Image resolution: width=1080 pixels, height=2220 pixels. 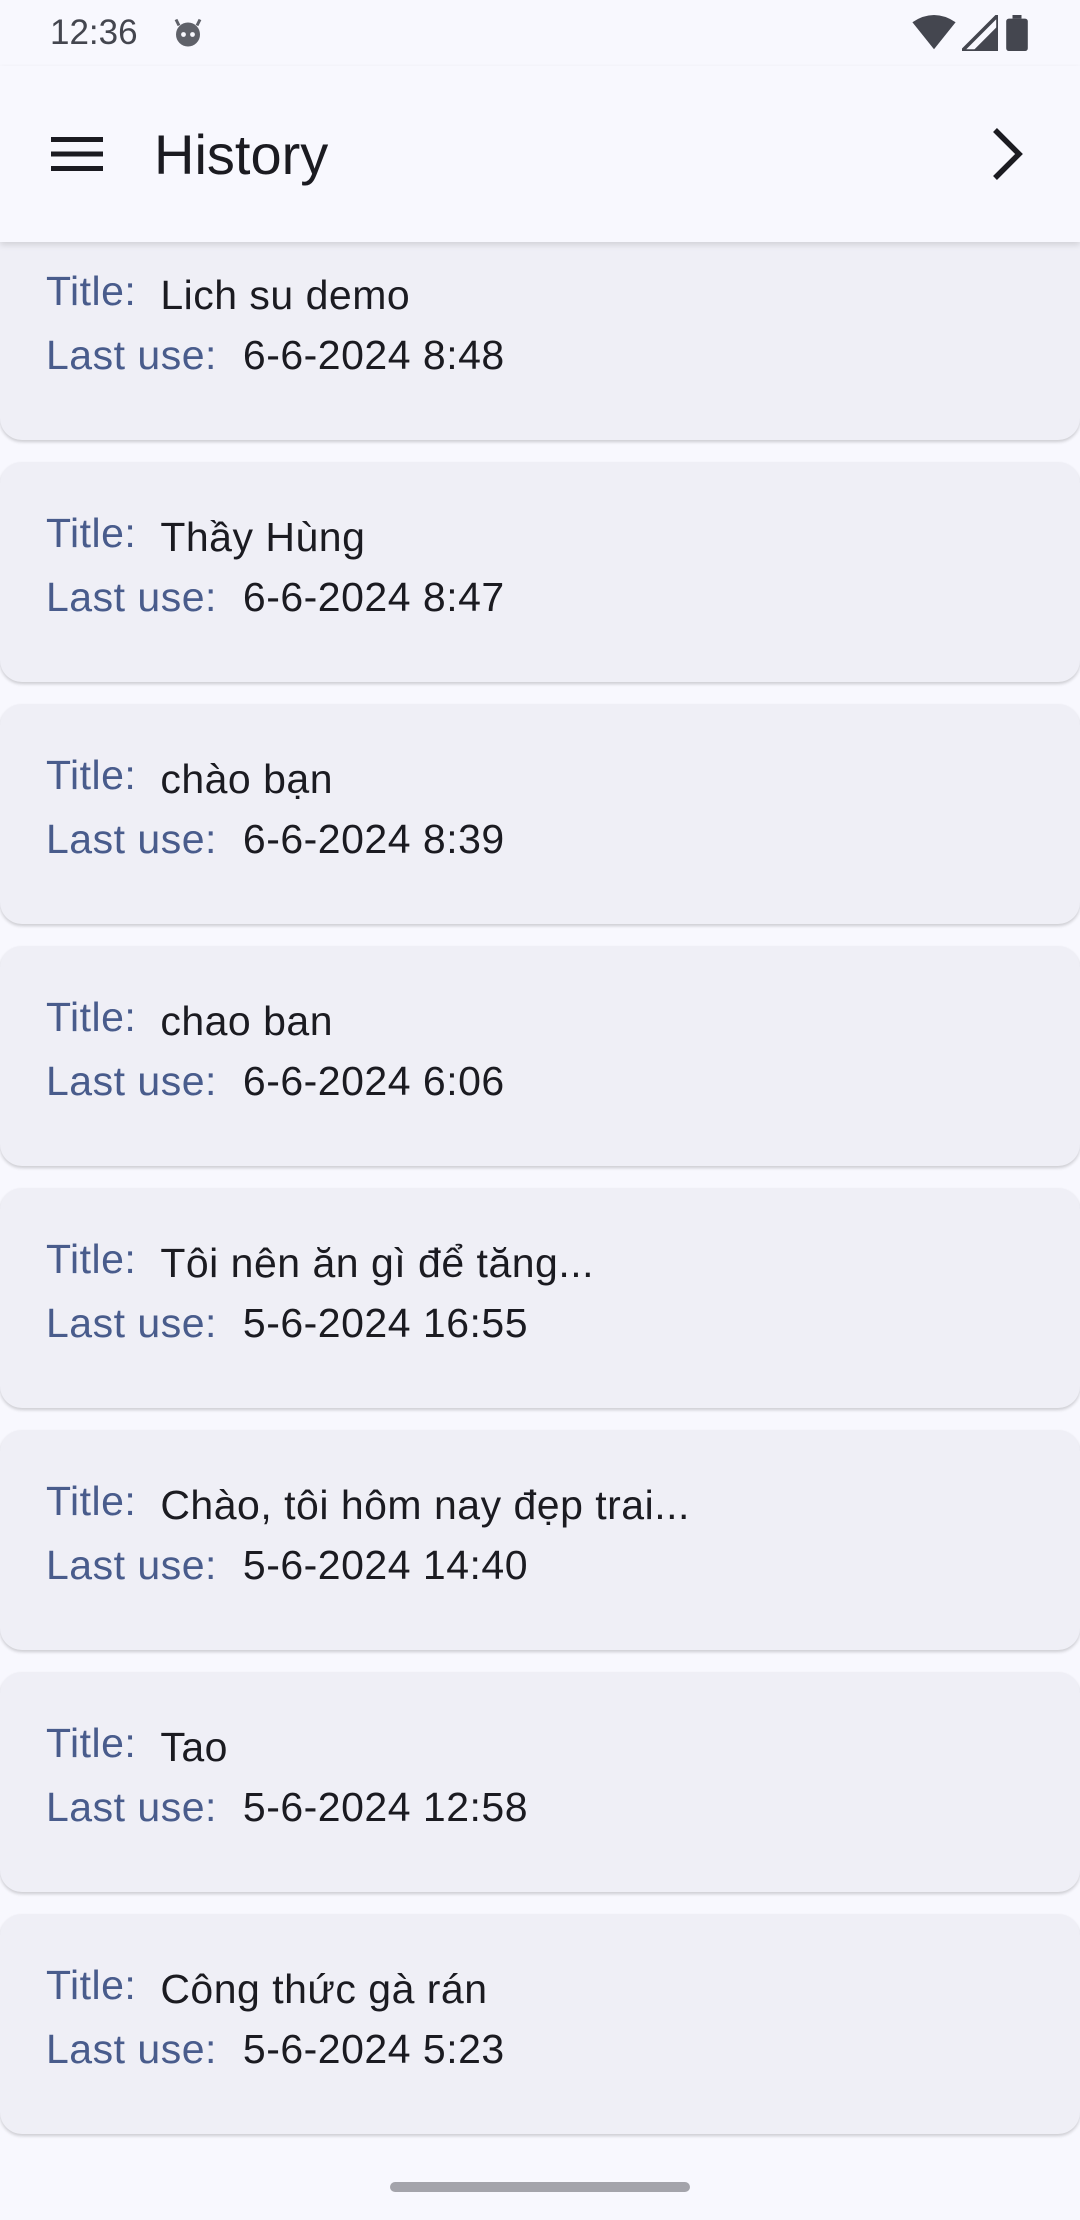 I want to click on top-app-bar: History, so click(x=540, y=154).